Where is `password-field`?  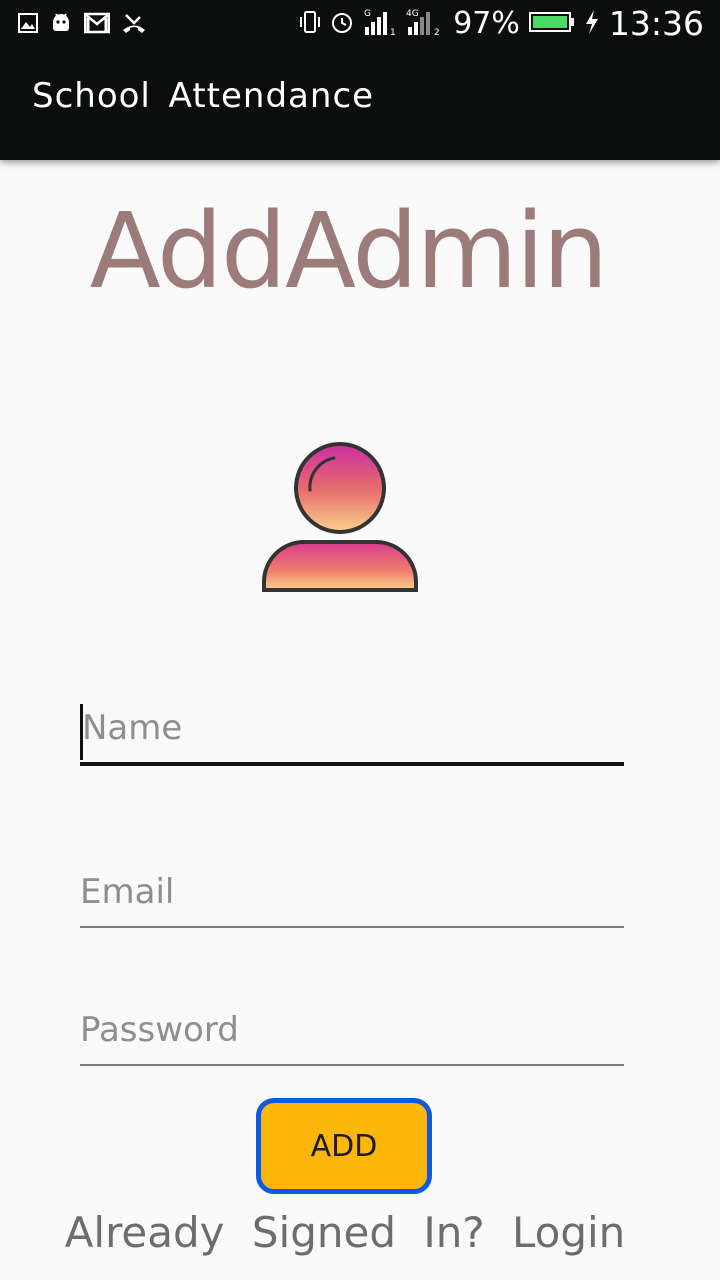 password-field is located at coordinates (352, 1030).